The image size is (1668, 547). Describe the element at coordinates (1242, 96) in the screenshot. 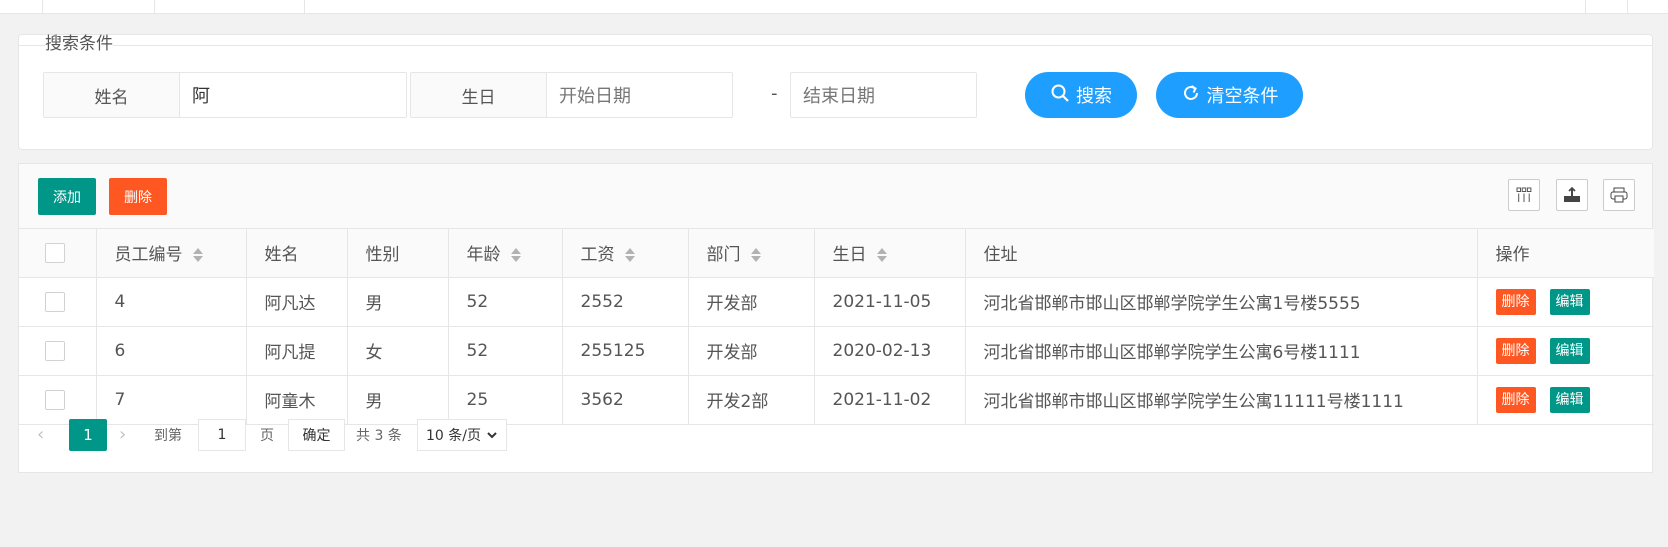

I see `clear-button-label: 清空条件` at that location.